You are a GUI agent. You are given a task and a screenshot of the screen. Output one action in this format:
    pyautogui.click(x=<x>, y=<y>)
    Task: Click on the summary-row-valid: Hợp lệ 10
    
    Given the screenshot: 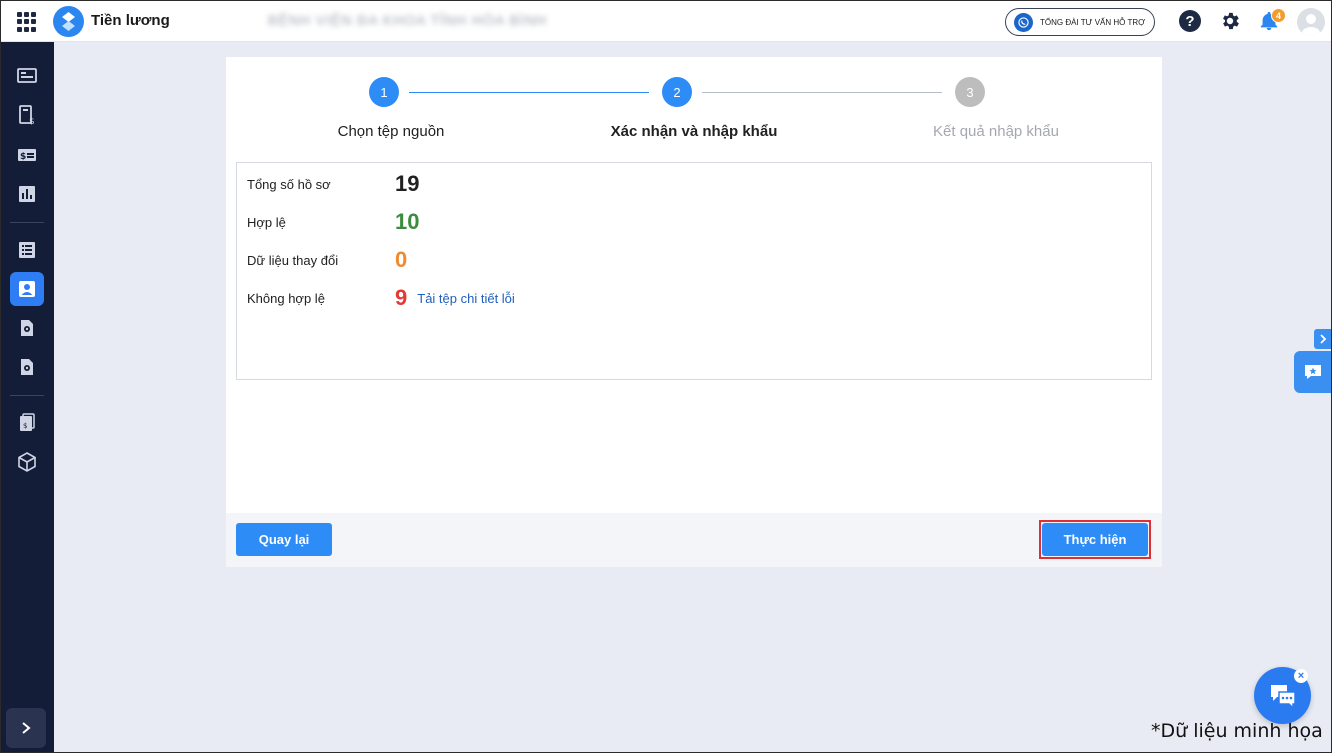 What is the action you would take?
    pyautogui.click(x=333, y=222)
    